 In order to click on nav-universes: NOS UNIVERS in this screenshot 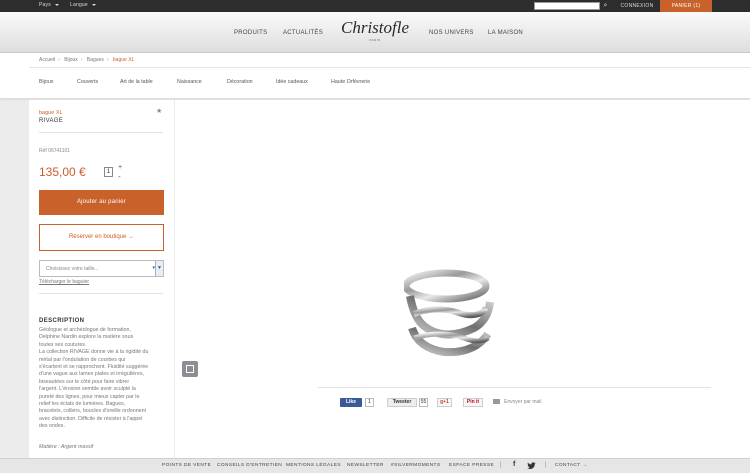, I will do `click(451, 33)`.